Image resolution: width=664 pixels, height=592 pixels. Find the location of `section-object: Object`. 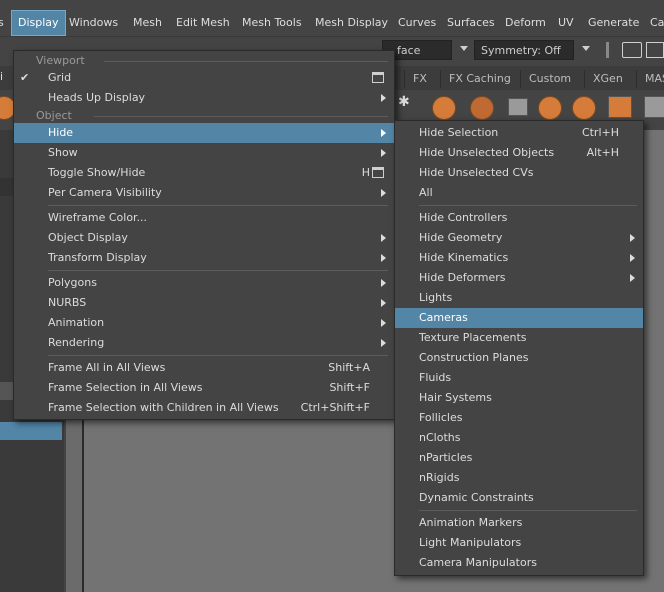

section-object: Object is located at coordinates (54, 115).